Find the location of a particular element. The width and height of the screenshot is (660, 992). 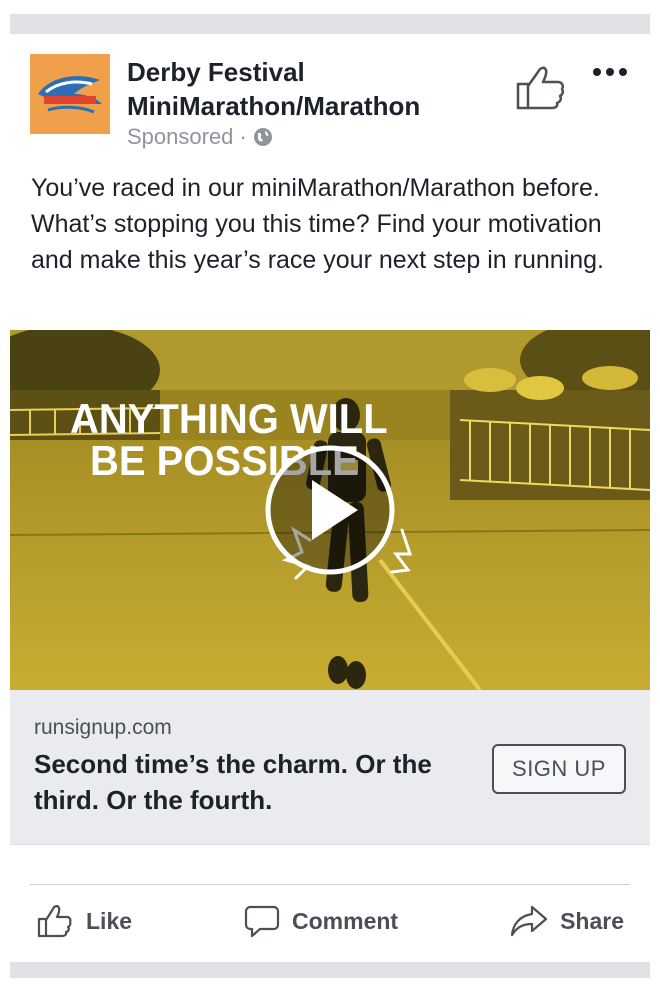

play-icon is located at coordinates (330, 510).